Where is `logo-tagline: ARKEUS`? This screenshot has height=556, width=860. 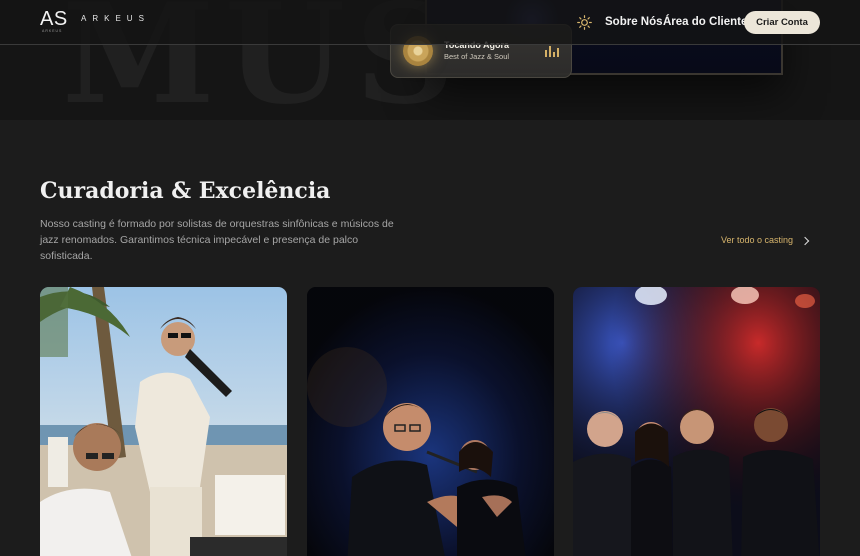 logo-tagline: ARKEUS is located at coordinates (52, 31).